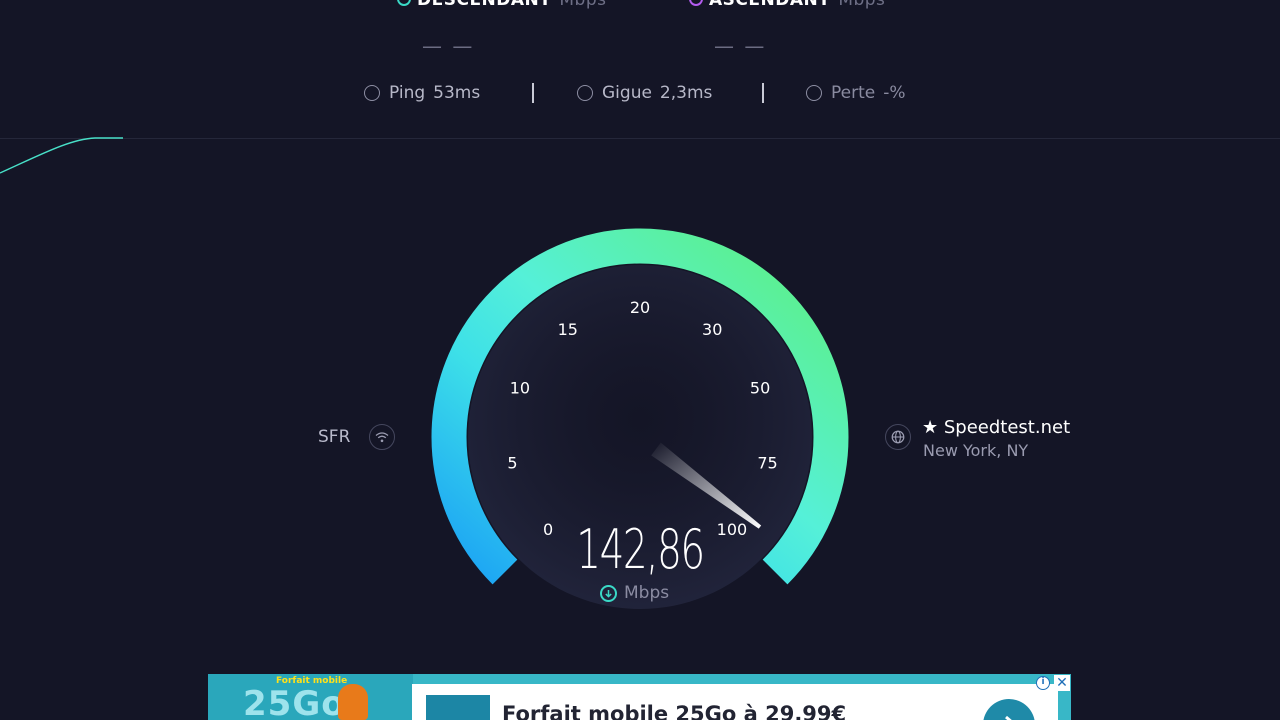  What do you see at coordinates (608, 593) in the screenshot?
I see `download-icon` at bounding box center [608, 593].